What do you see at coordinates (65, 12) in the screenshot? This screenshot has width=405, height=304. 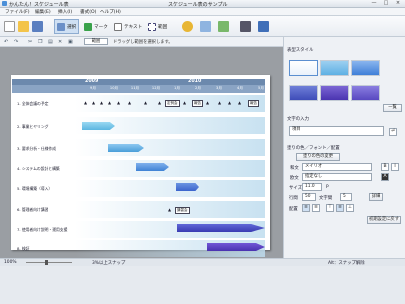 I see `menu-insert: 挿入(I)` at bounding box center [65, 12].